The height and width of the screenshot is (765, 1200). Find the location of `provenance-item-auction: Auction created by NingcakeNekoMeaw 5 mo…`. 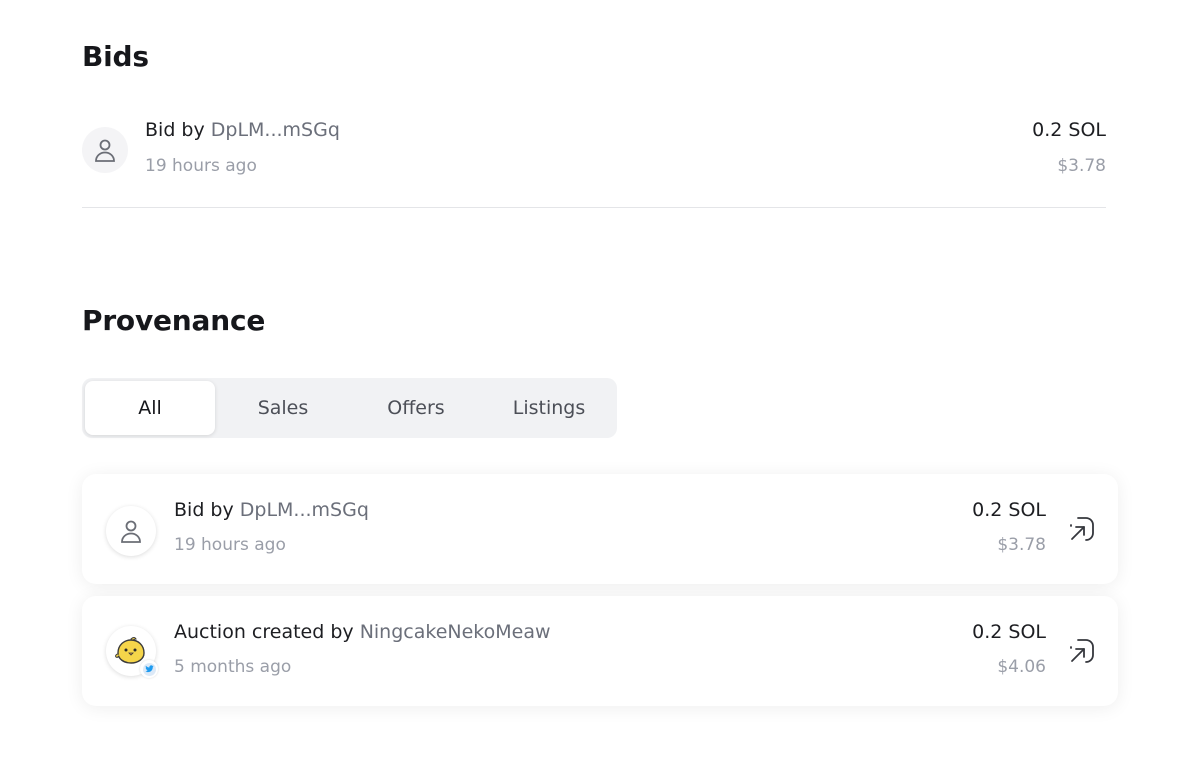

provenance-item-auction: Auction created by NingcakeNekoMeaw 5 mo… is located at coordinates (600, 651).